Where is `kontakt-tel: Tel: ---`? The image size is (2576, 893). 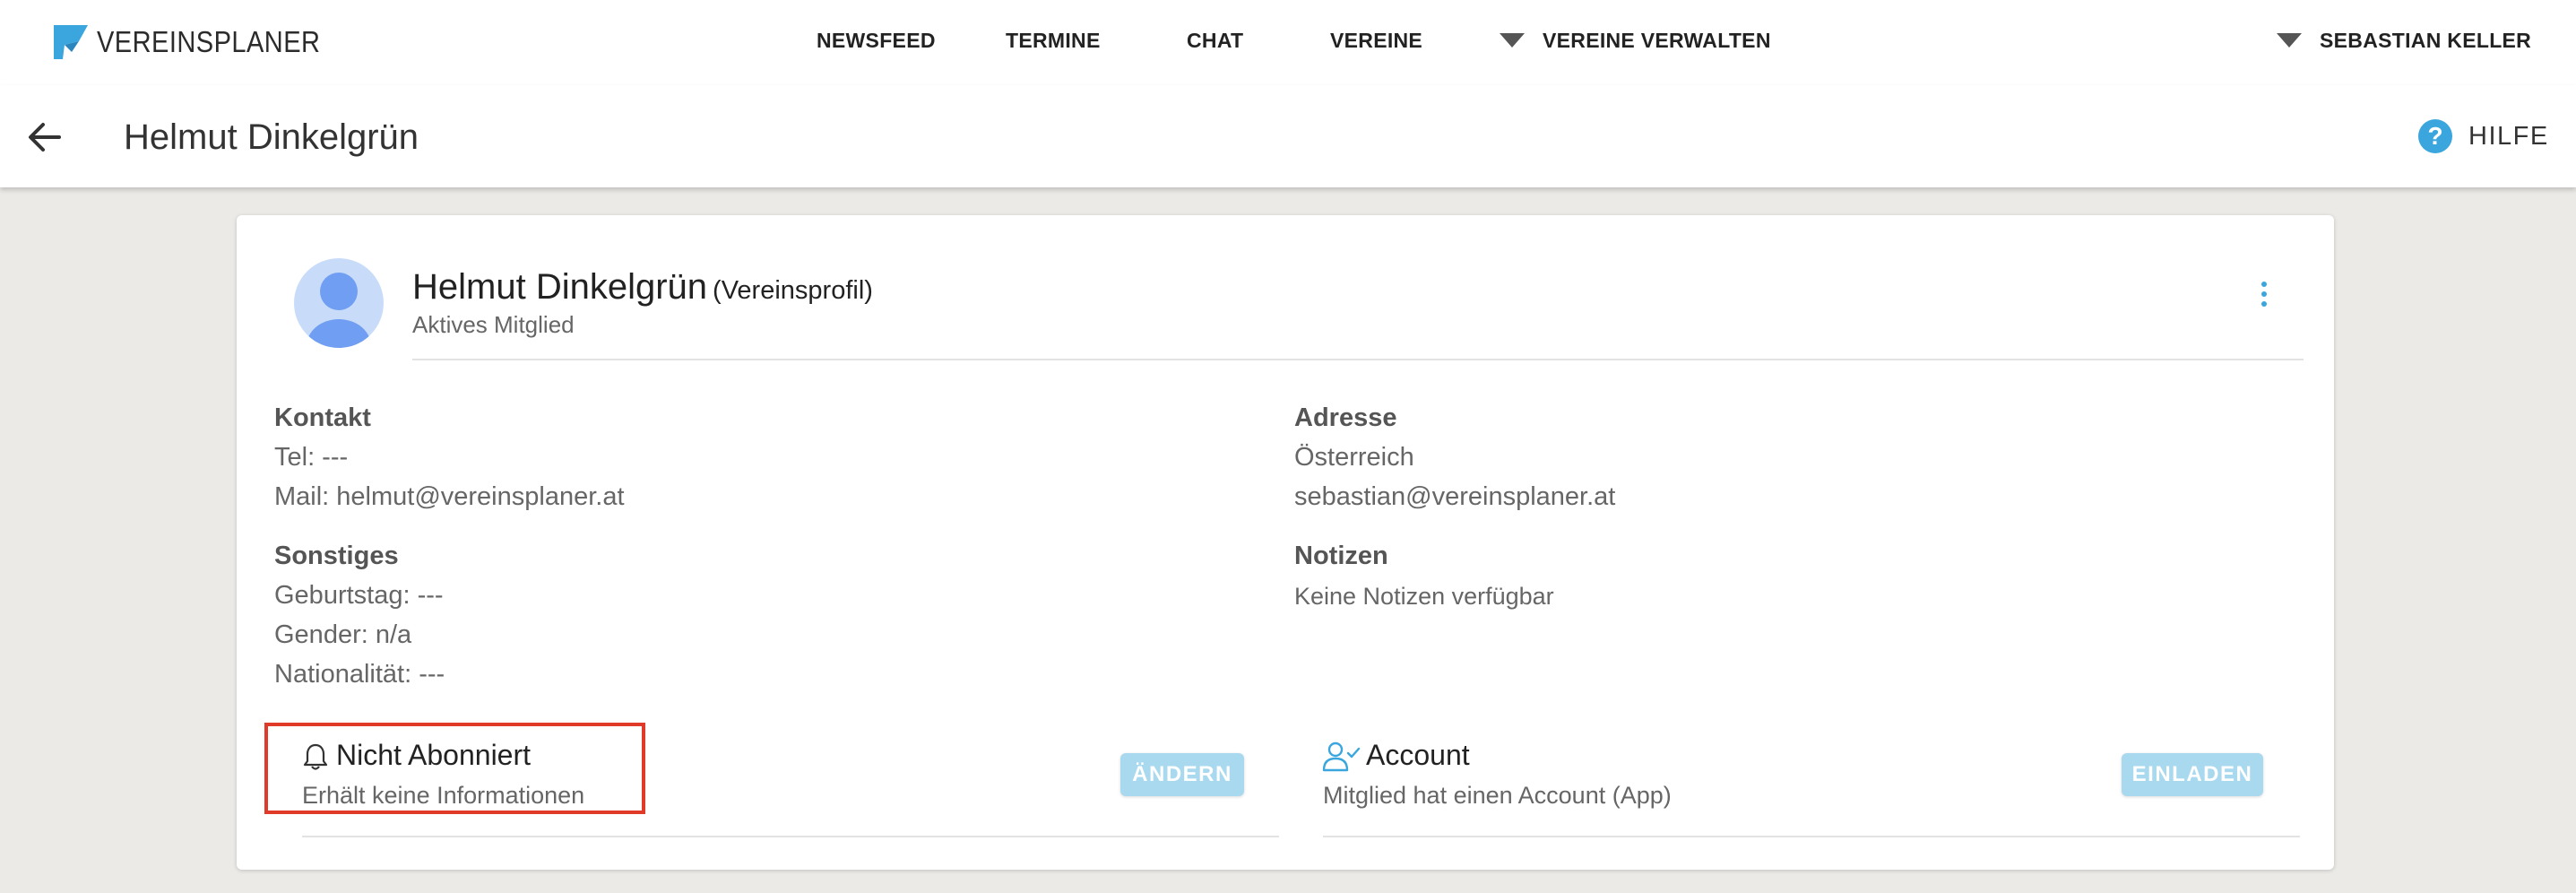 kontakt-tel: Tel: --- is located at coordinates (311, 457).